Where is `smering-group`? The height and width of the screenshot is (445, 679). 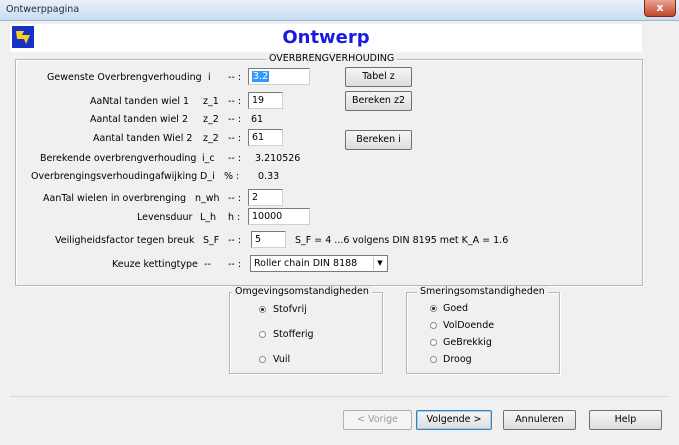
smering-group is located at coordinates (483, 333).